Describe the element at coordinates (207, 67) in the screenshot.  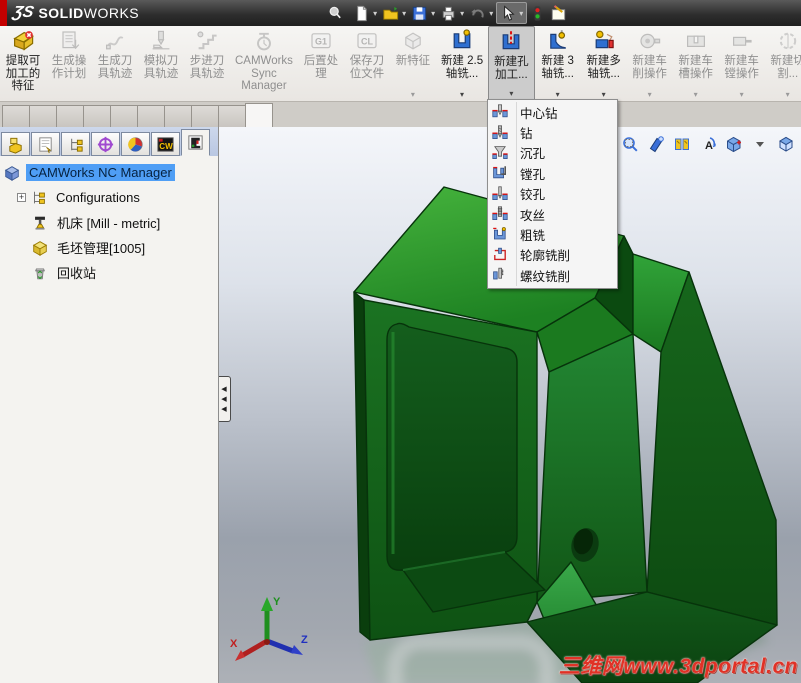
I see `command-button-label: 步进刀 具轨迹` at that location.